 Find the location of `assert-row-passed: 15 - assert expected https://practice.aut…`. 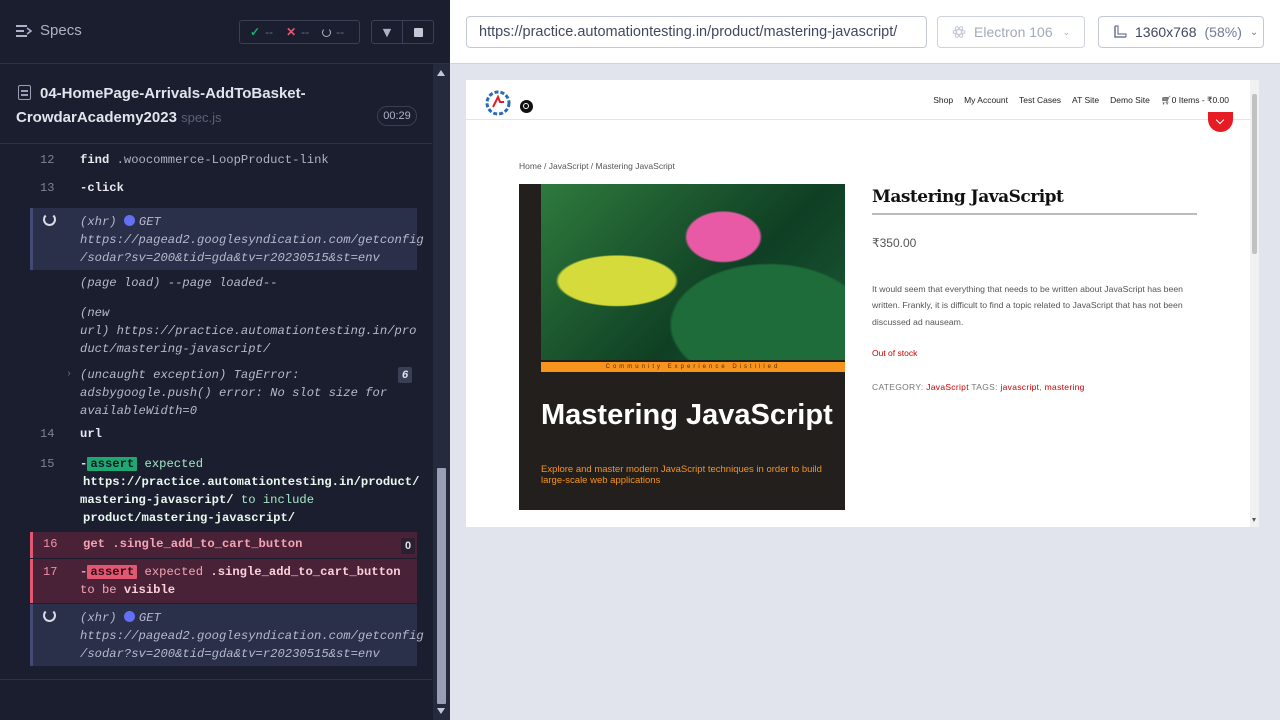

assert-row-passed: 15 - assert expected https://practice.aut… is located at coordinates (224, 493).